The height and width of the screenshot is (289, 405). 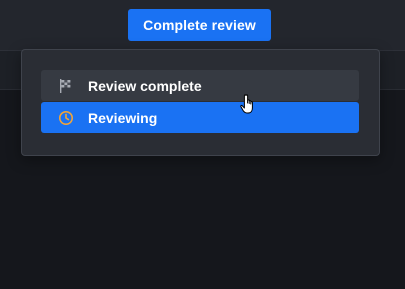 What do you see at coordinates (246, 104) in the screenshot?
I see `hand-pointer-cursor-icon` at bounding box center [246, 104].